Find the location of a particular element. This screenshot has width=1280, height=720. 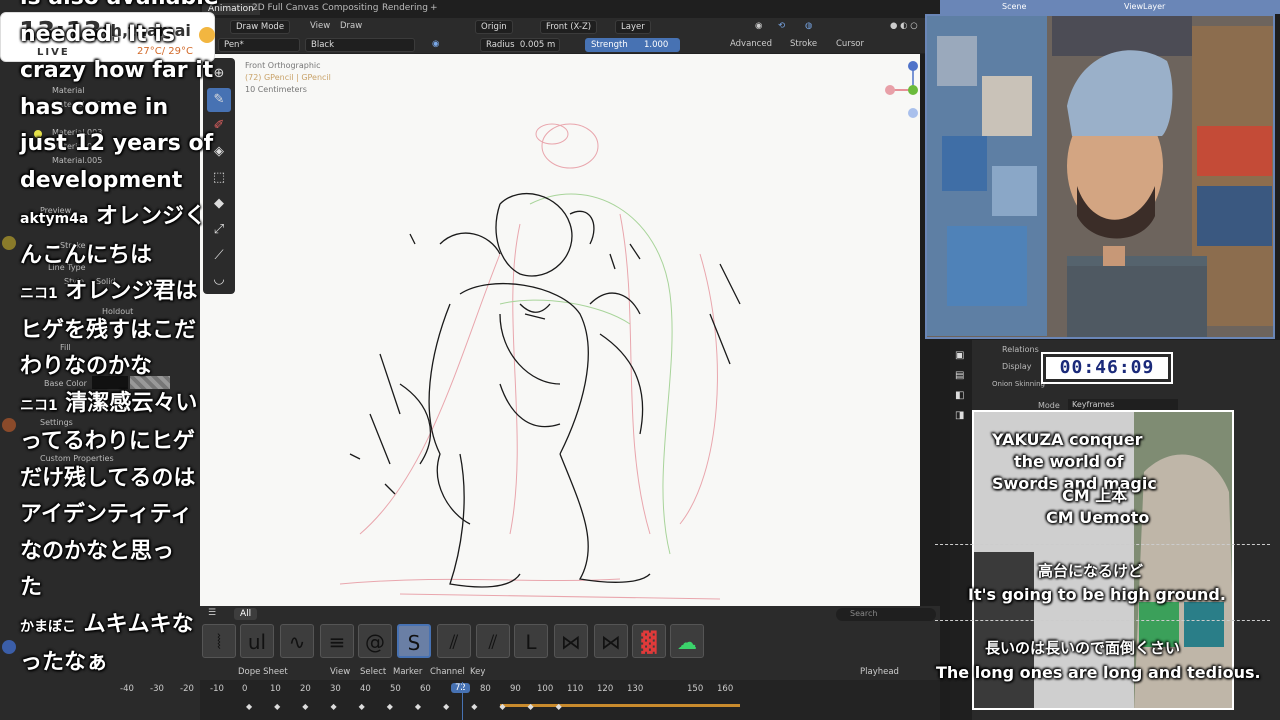

frame-tick: 80 is located at coordinates (485, 689).